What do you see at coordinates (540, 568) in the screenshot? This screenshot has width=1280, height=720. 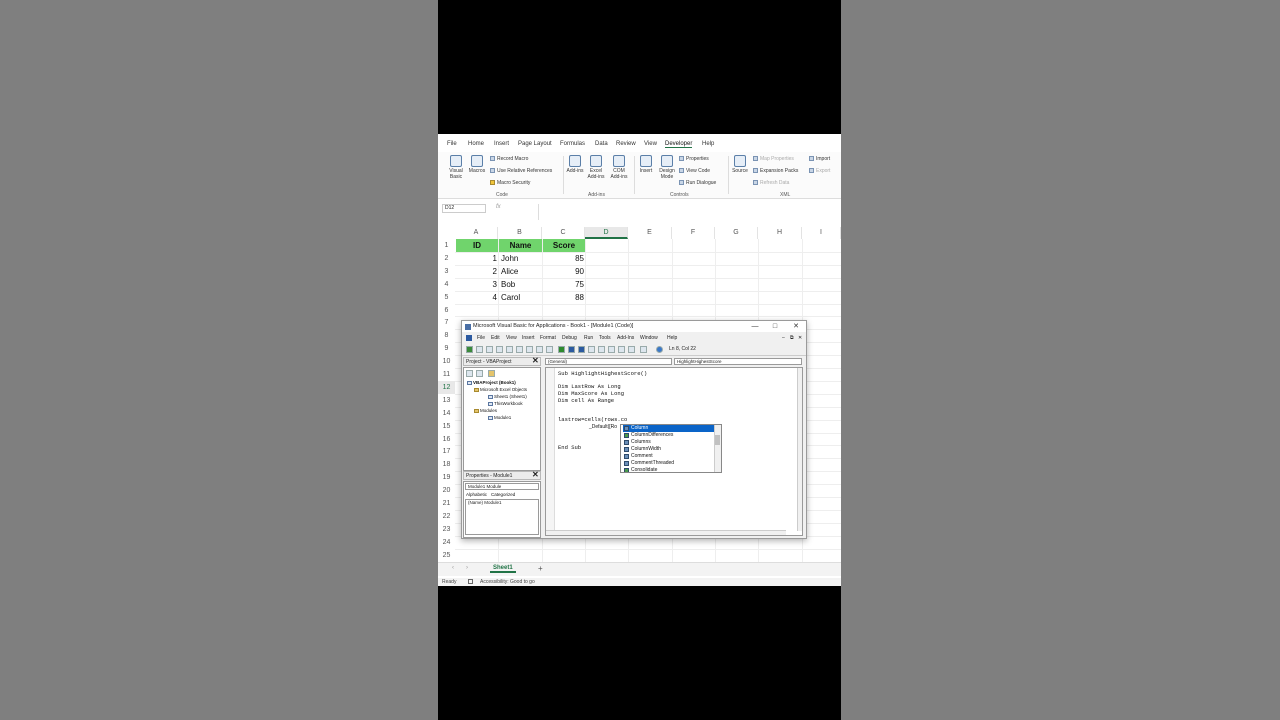 I see `add-sheet-button: +` at bounding box center [540, 568].